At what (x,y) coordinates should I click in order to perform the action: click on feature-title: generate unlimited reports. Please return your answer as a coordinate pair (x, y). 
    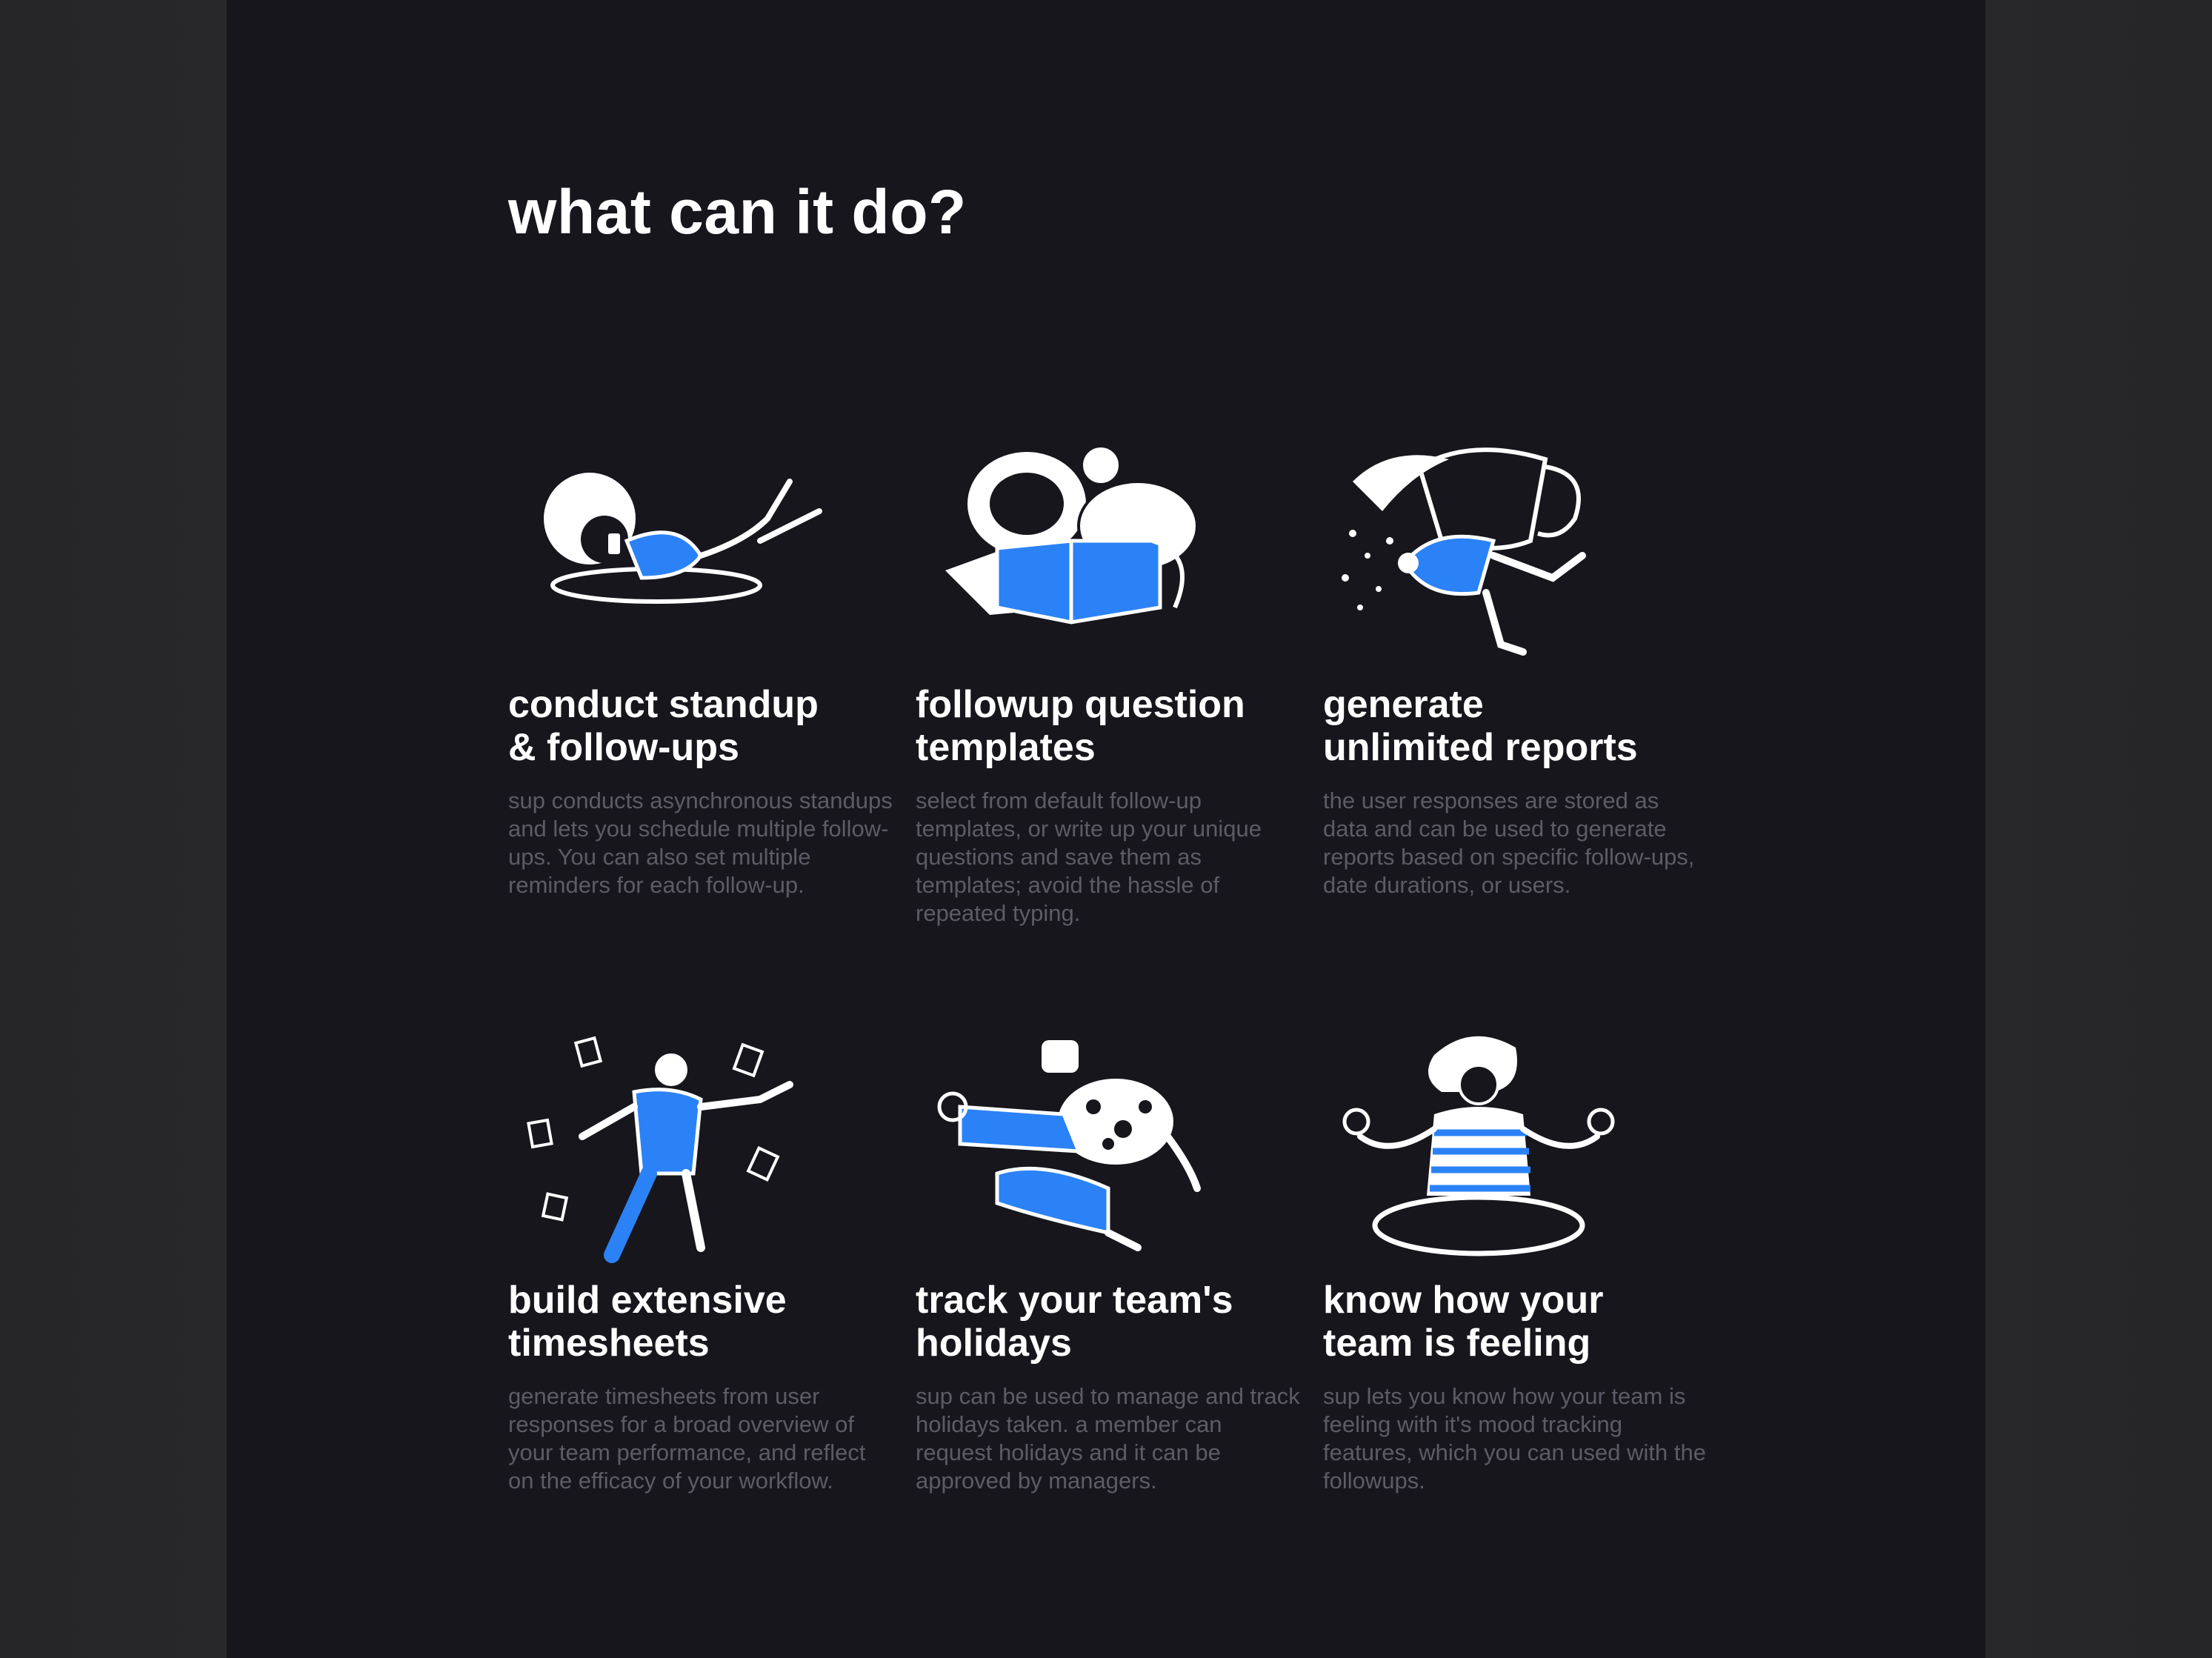
    Looking at the image, I should click on (1480, 726).